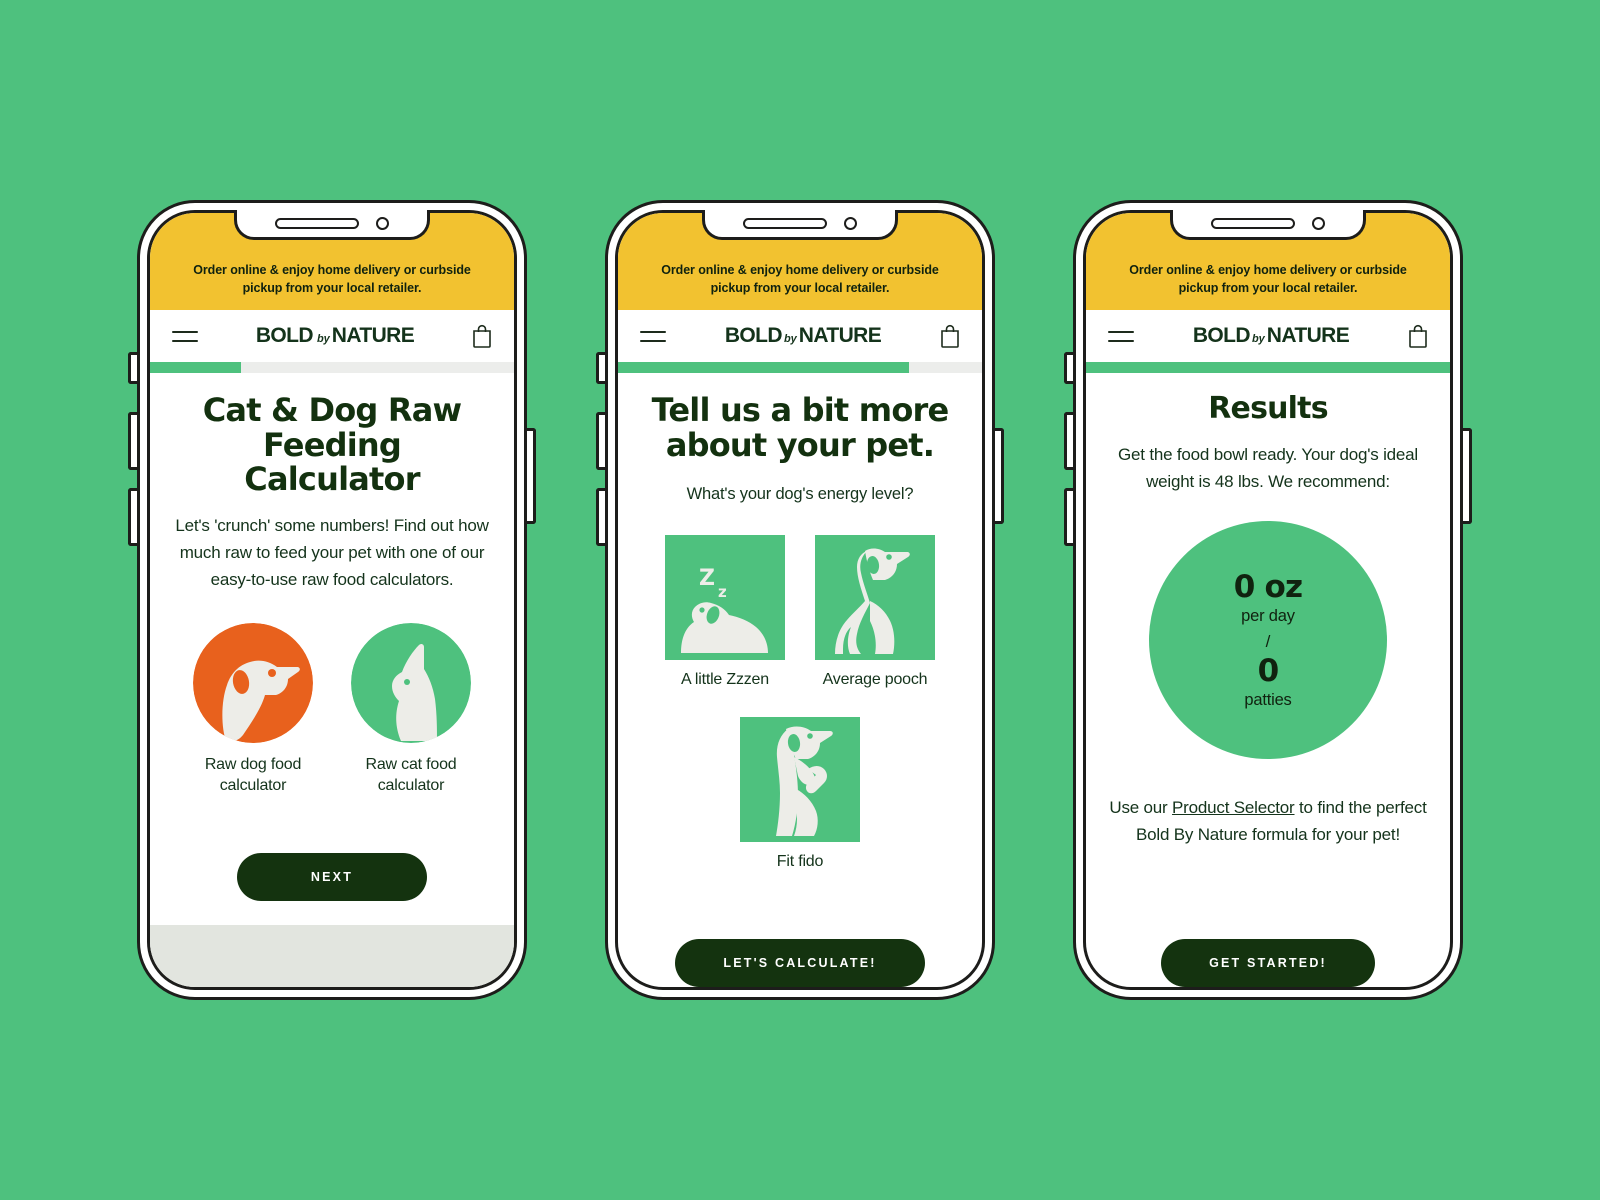  Describe the element at coordinates (1233, 807) in the screenshot. I see `product-selector-link: Product Selector` at that location.